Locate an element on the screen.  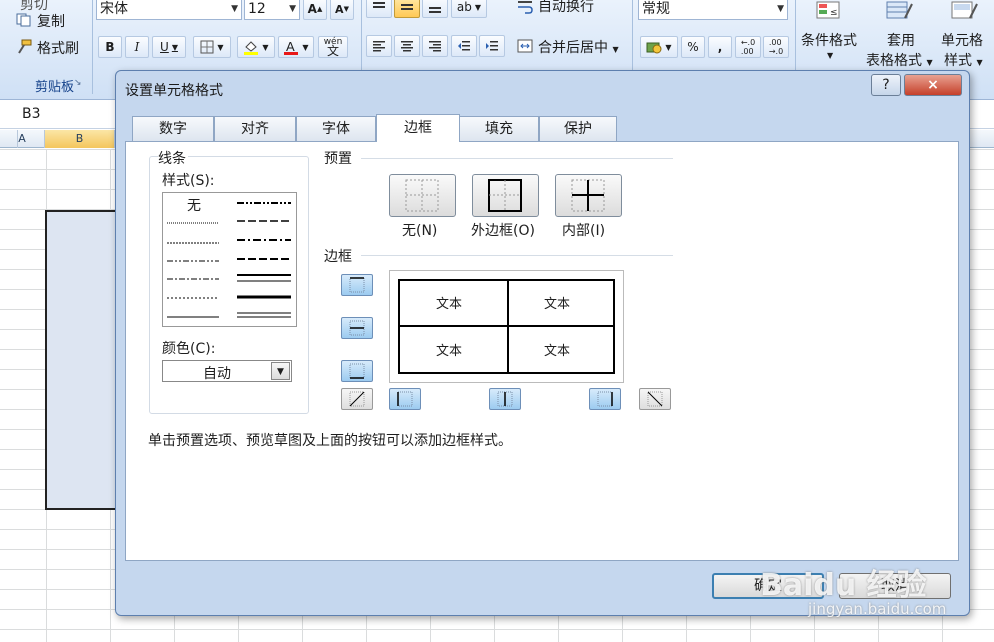
font-name-value: 宋体 is located at coordinates (114, 9).